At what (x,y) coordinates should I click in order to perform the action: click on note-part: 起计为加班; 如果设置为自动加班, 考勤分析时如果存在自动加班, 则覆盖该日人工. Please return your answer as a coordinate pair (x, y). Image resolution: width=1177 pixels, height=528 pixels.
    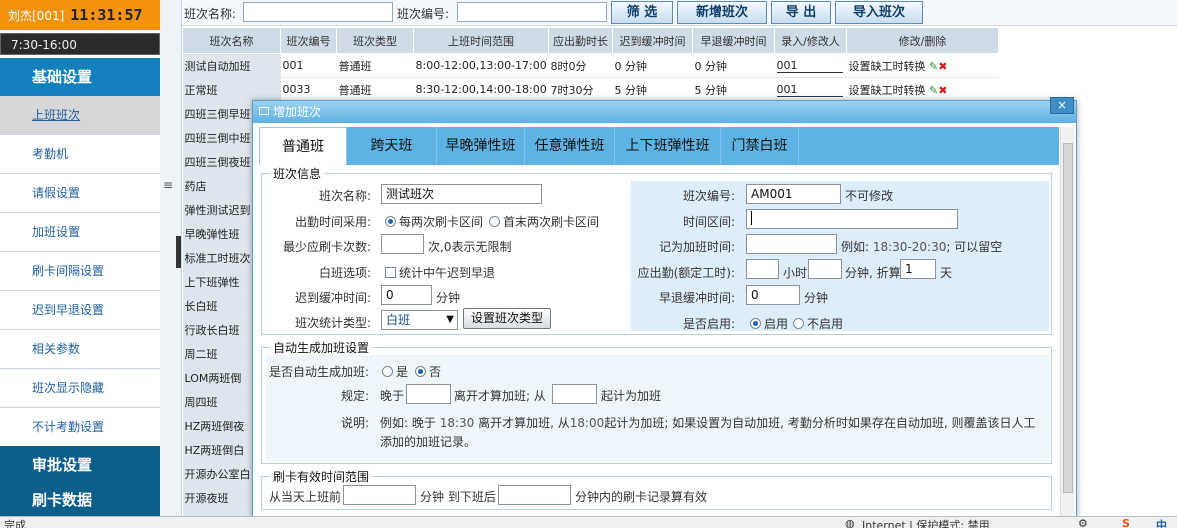
    Looking at the image, I should click on (820, 423).